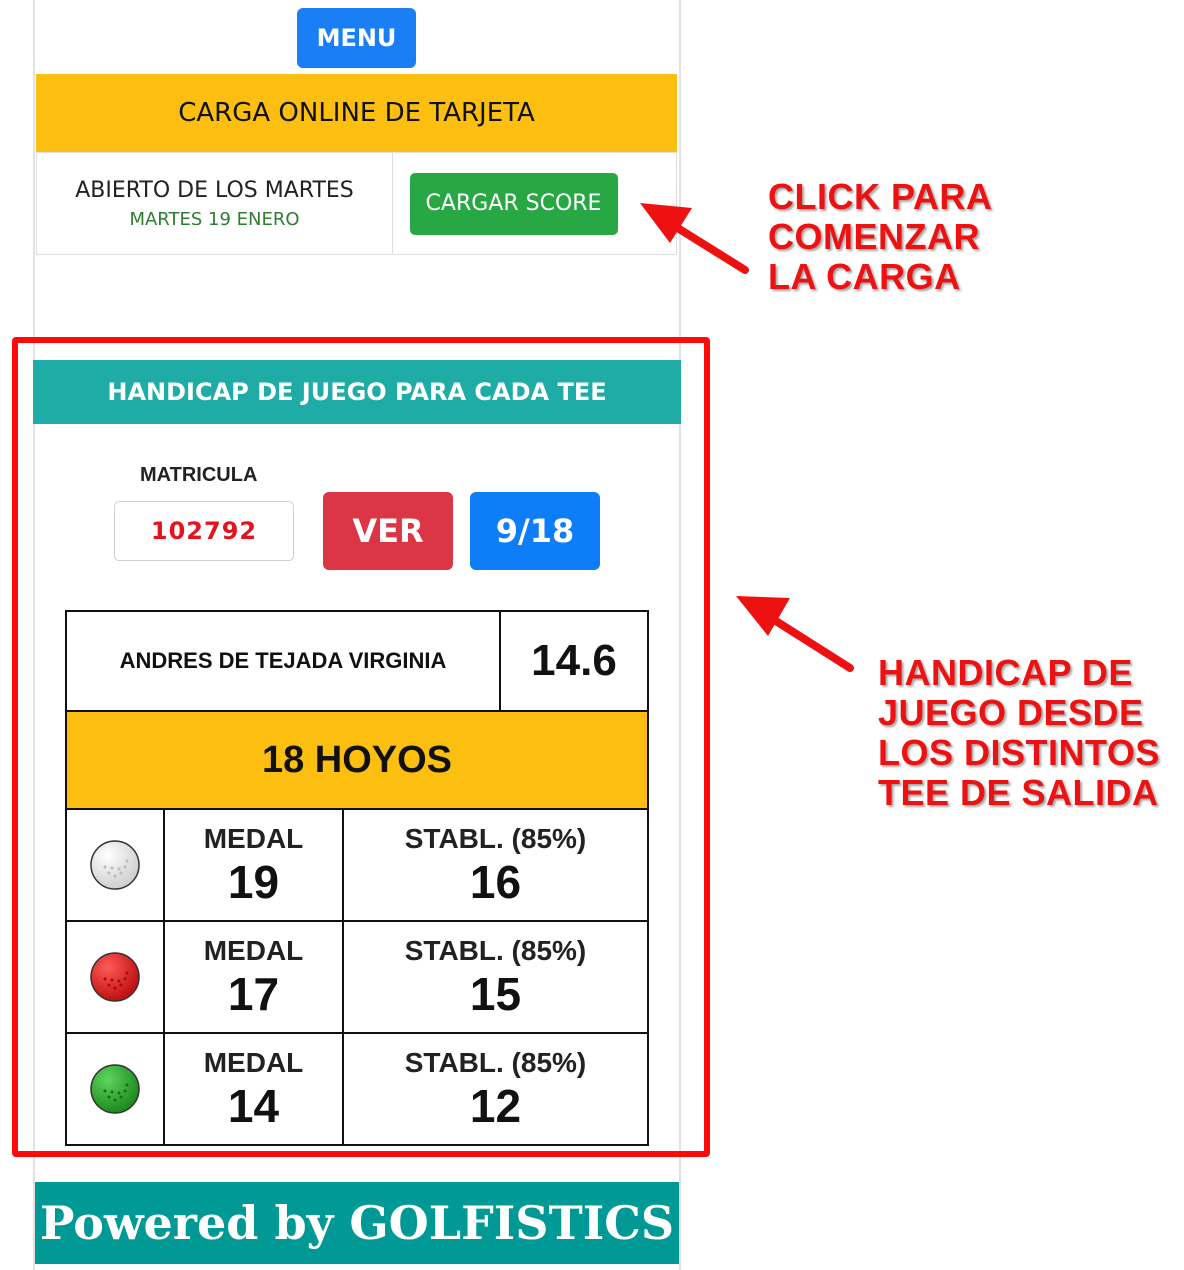 The width and height of the screenshot is (1184, 1270). I want to click on stableford-value: 16, so click(495, 882).